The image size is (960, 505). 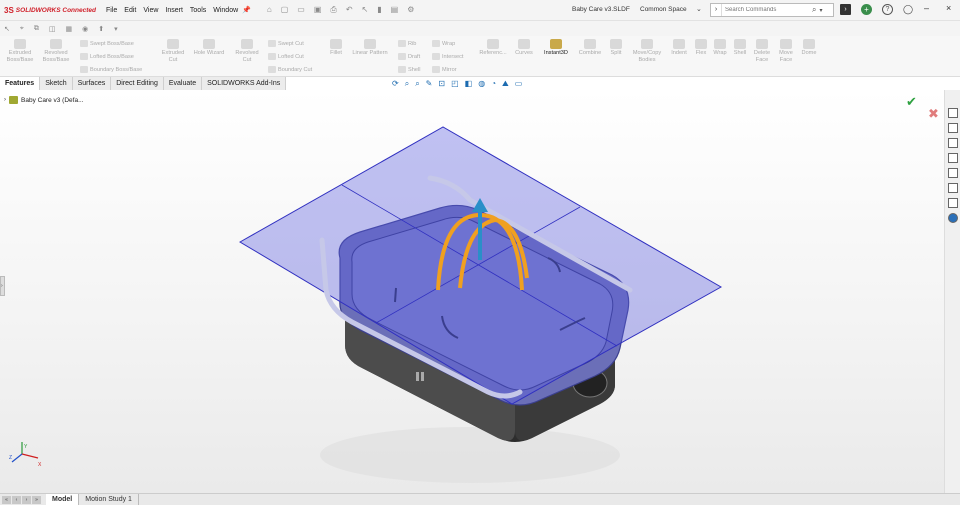 What do you see at coordinates (101, 29) in the screenshot?
I see `arrow-icon: ⬆` at bounding box center [101, 29].